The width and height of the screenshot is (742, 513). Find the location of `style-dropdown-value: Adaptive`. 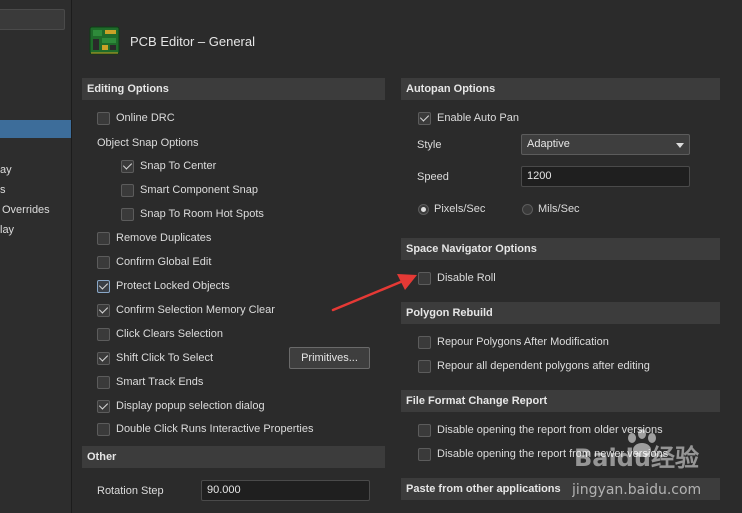

style-dropdown-value: Adaptive is located at coordinates (548, 144).